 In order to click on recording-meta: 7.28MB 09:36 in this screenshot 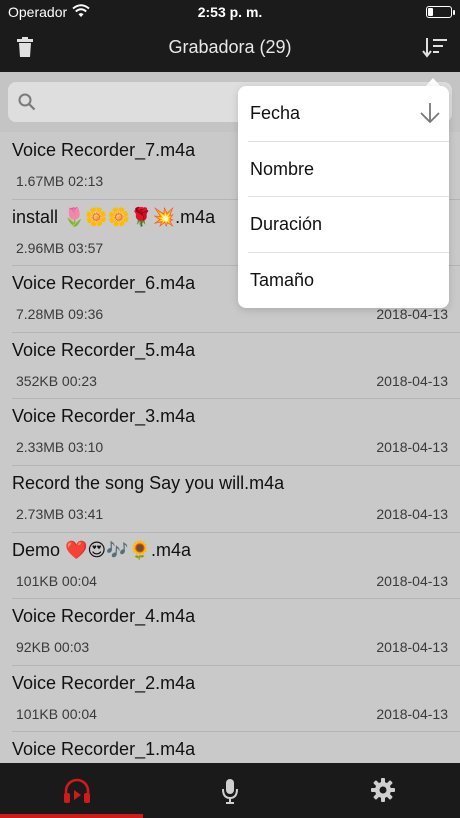, I will do `click(60, 314)`.